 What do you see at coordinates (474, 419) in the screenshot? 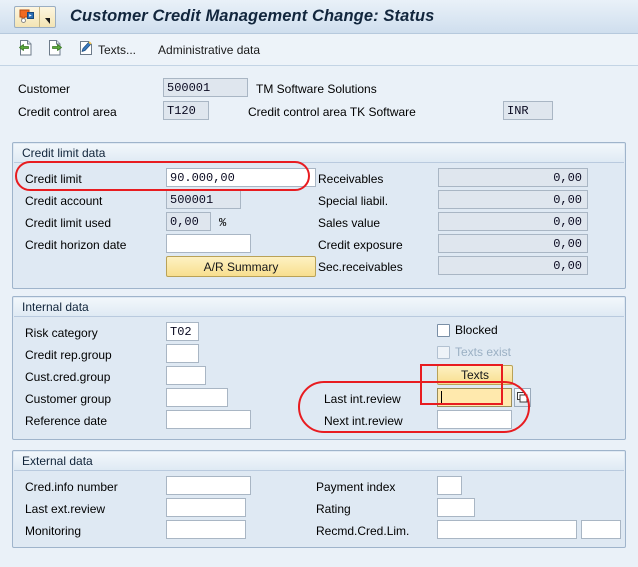
I see `next-int-review-field` at bounding box center [474, 419].